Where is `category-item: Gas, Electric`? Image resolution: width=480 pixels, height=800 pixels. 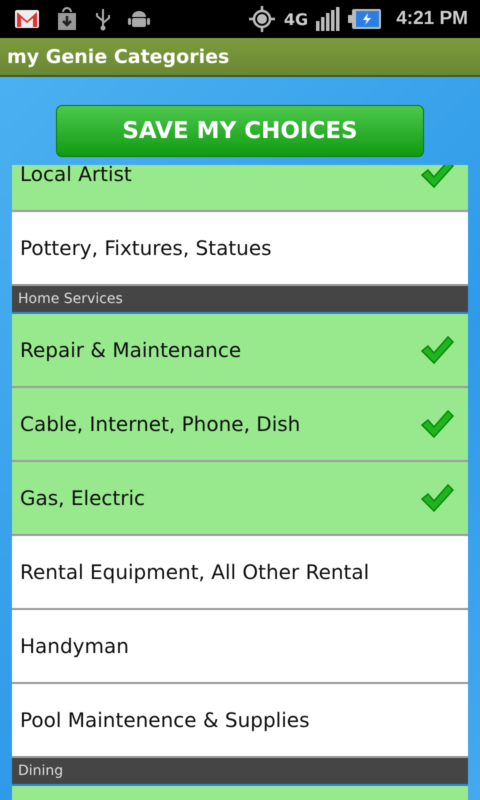
category-item: Gas, Electric is located at coordinates (240, 499).